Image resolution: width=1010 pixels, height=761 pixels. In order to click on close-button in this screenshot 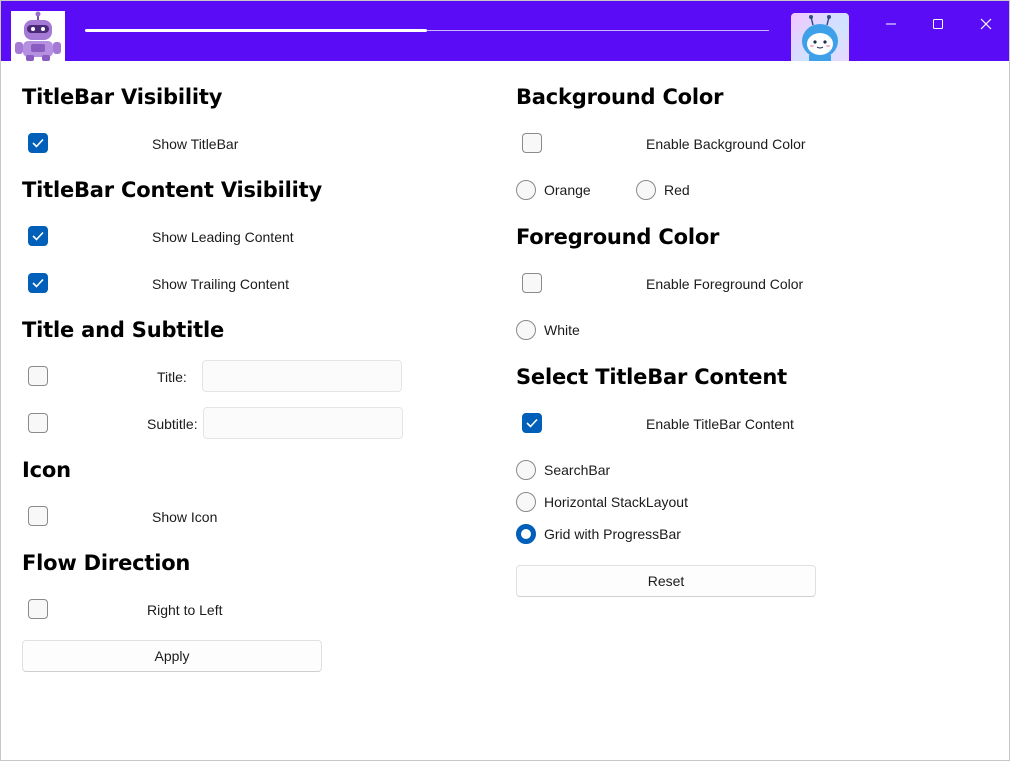, I will do `click(986, 24)`.